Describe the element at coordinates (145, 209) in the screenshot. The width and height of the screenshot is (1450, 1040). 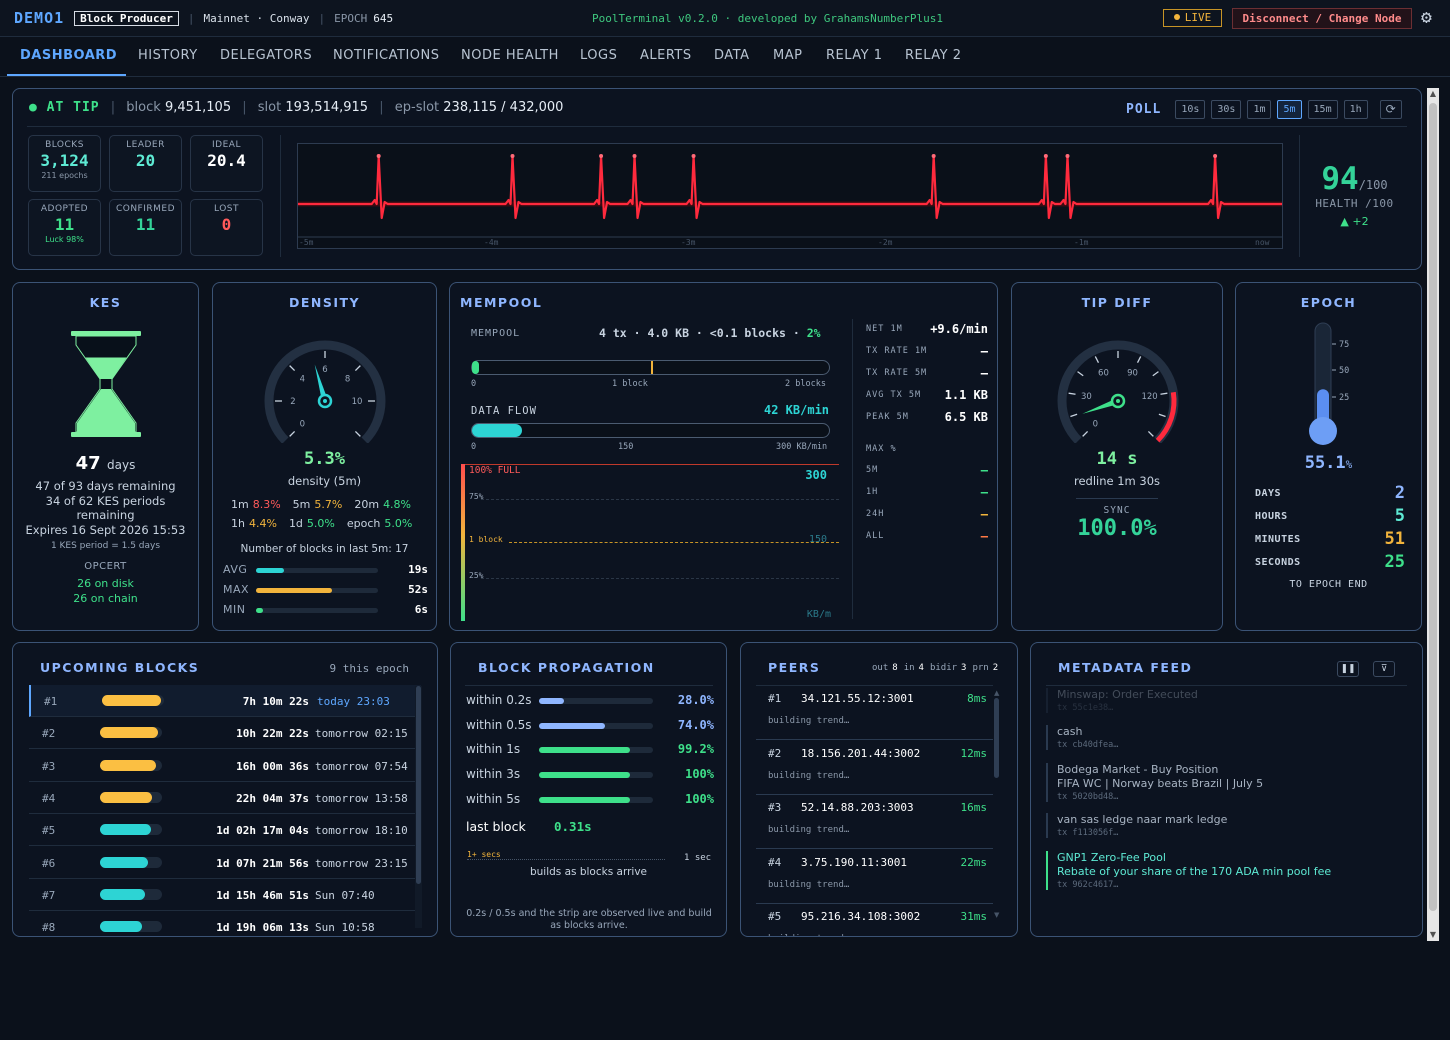
I see `stat-label: CONFIRMED` at that location.